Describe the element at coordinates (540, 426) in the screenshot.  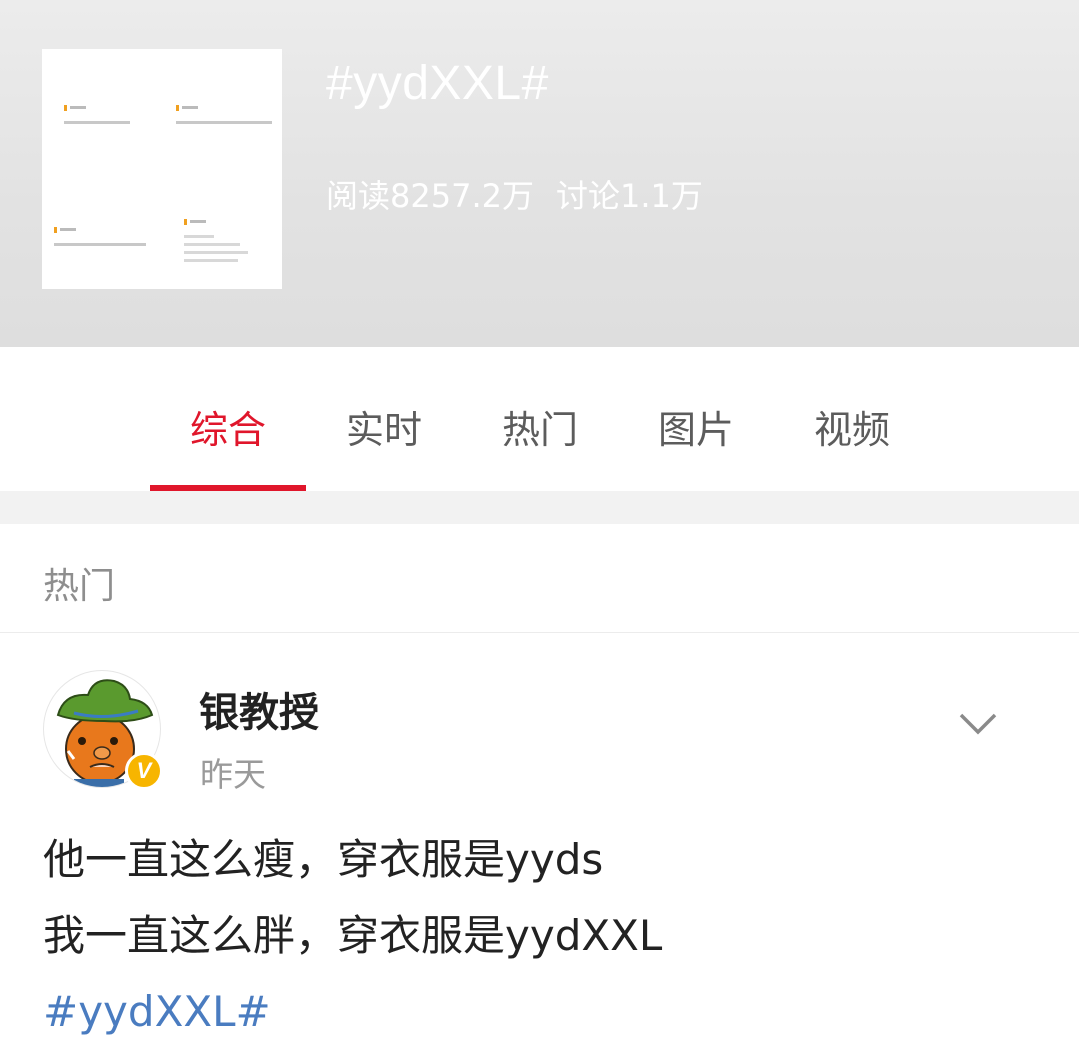
I see `tab-hot: 热门` at that location.